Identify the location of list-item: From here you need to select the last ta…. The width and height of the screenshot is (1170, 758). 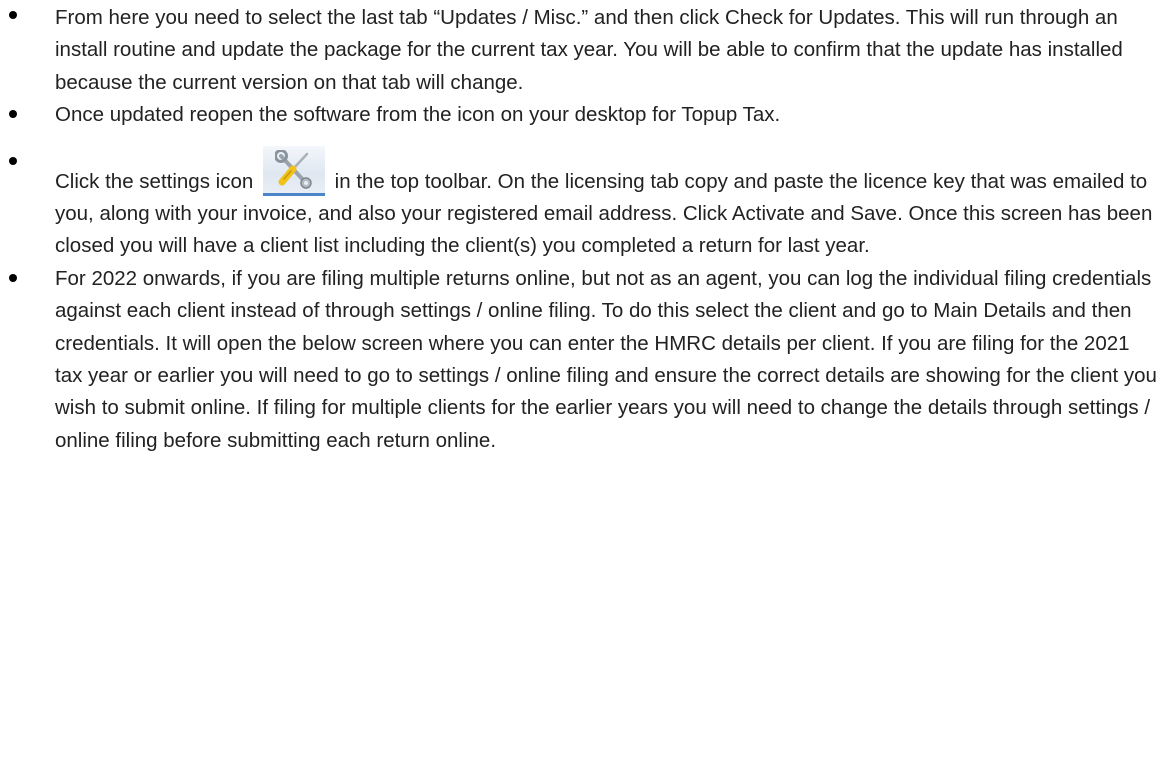
(585, 49).